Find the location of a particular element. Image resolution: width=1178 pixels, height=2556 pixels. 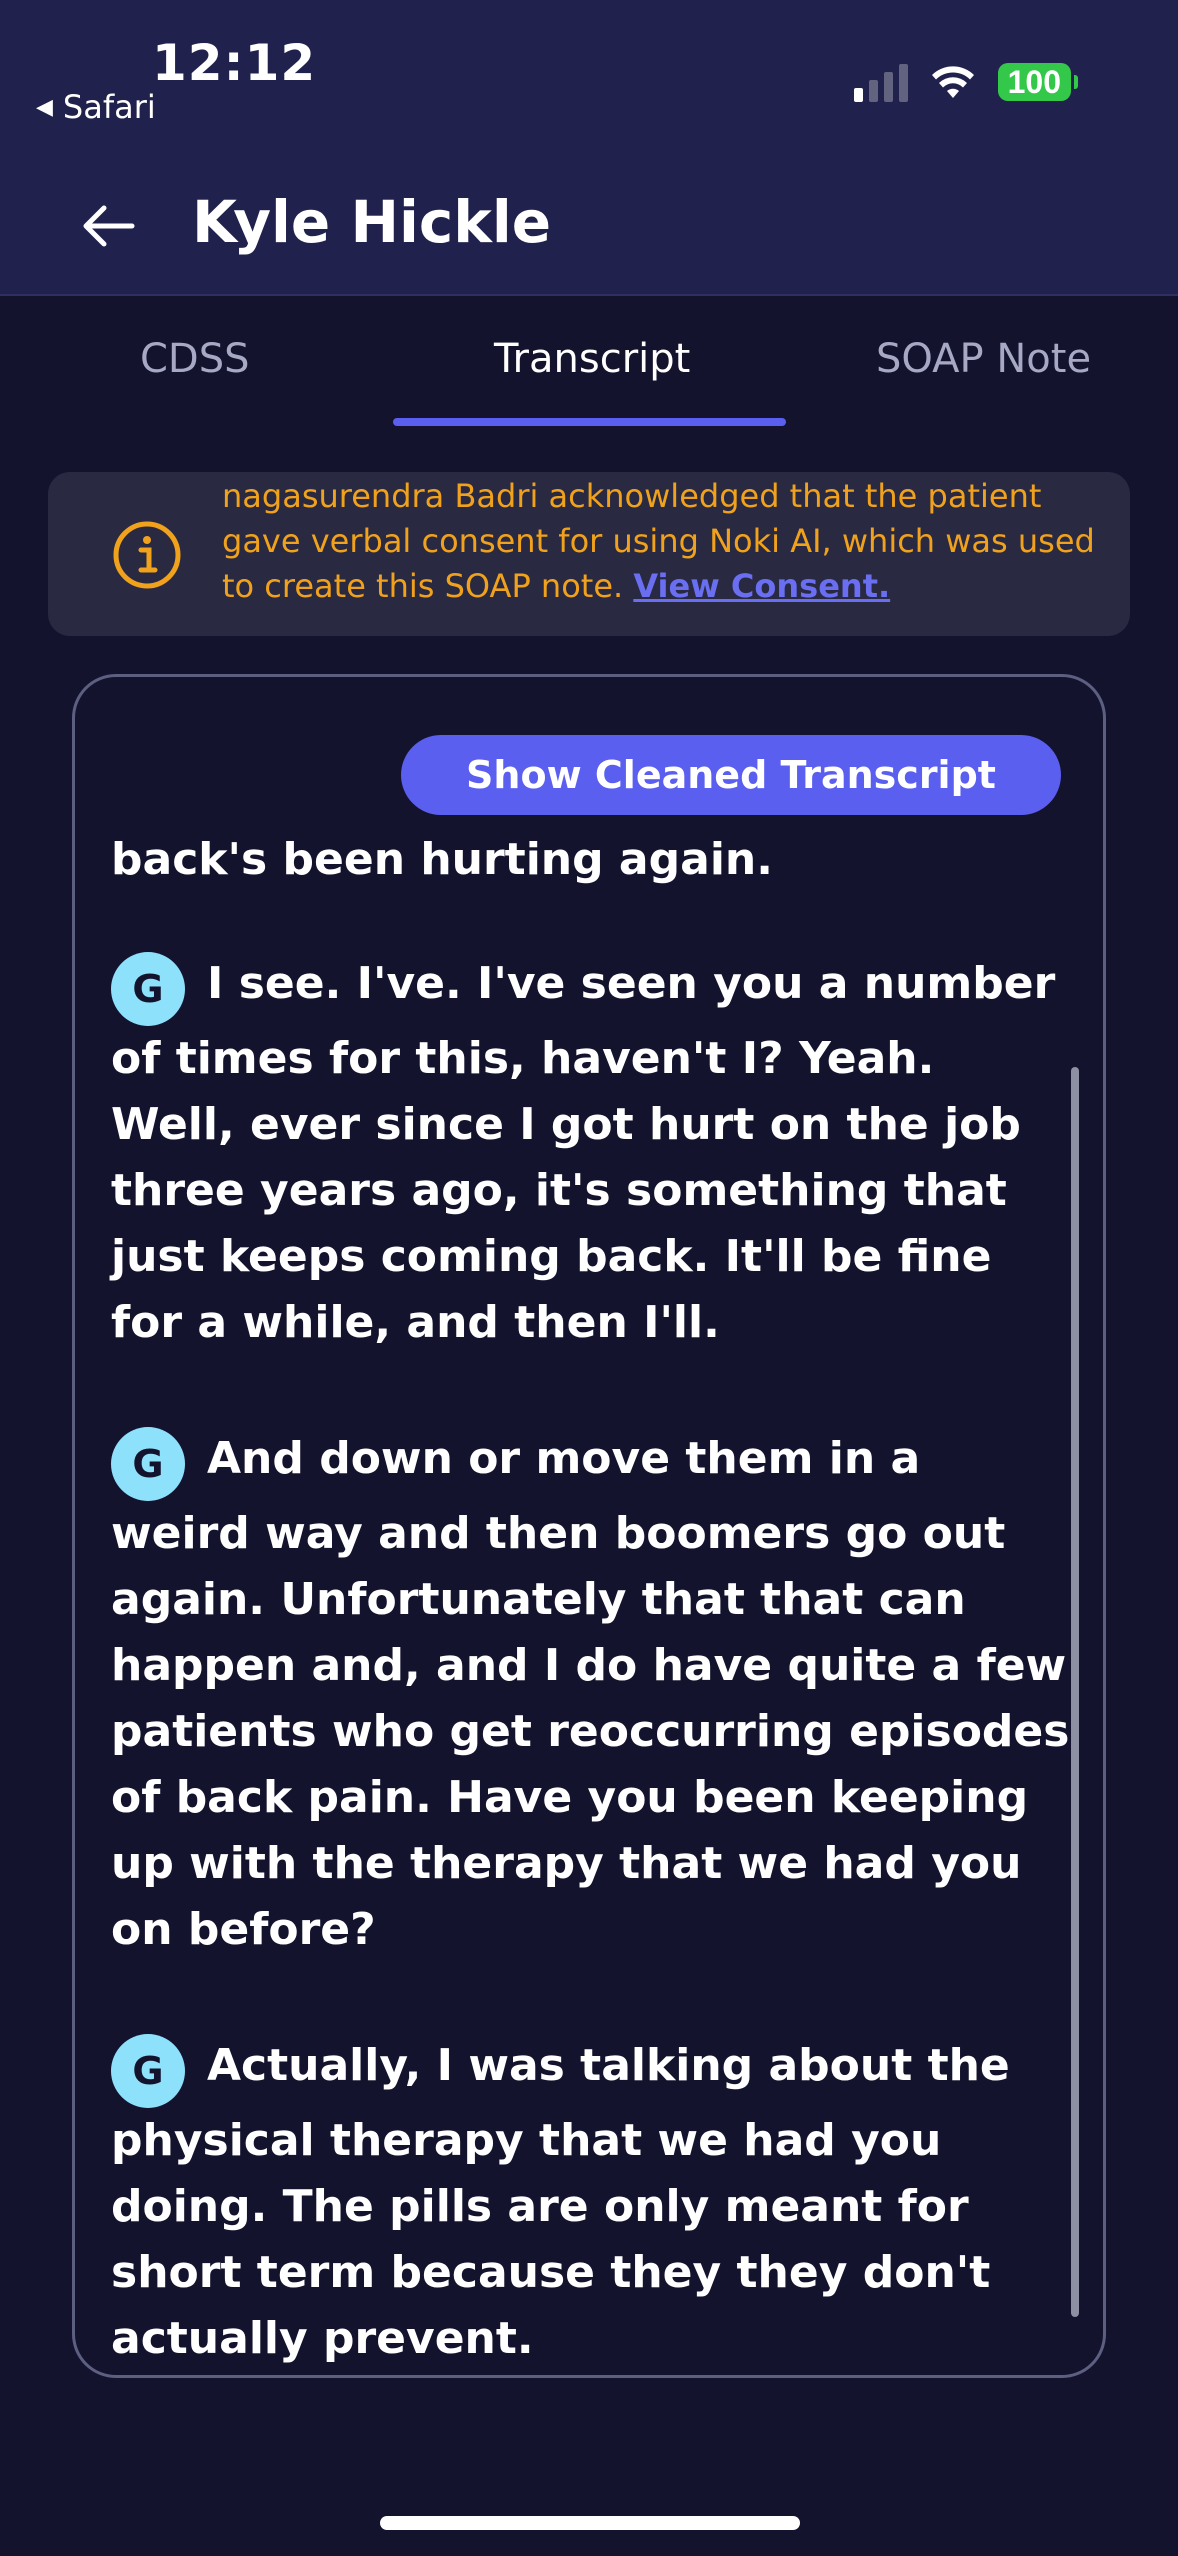

cellular-signal-icon is located at coordinates (880, 82).